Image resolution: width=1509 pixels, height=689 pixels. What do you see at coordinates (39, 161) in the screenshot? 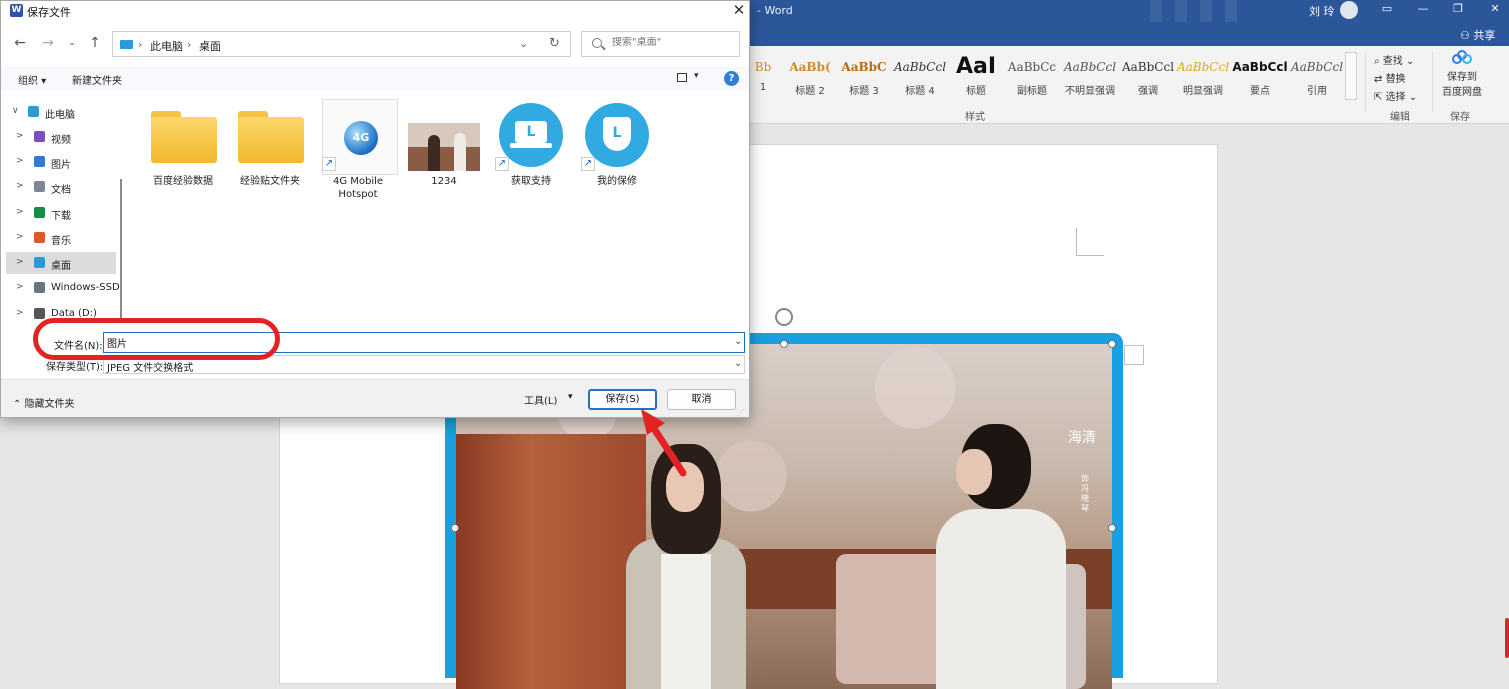
I see `picture-icon` at bounding box center [39, 161].